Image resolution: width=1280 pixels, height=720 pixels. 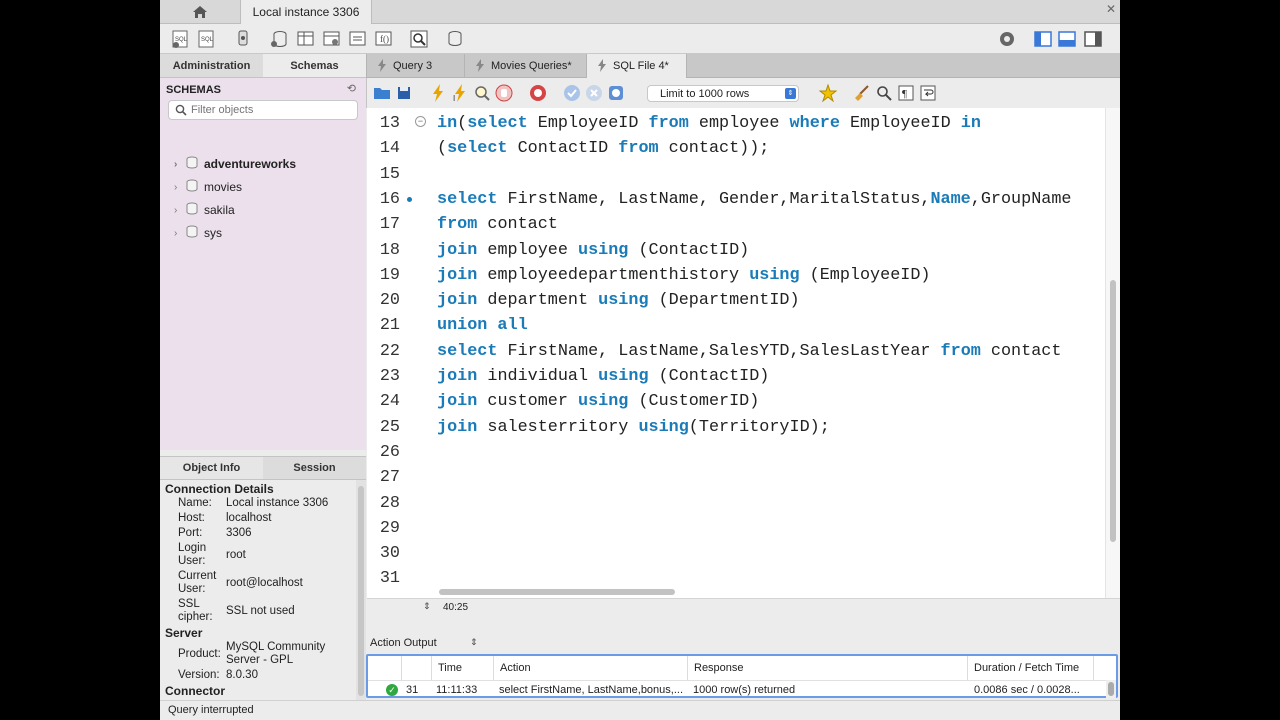 I want to click on code-line: 24 join customer using (CustomerID), so click(x=736, y=401).